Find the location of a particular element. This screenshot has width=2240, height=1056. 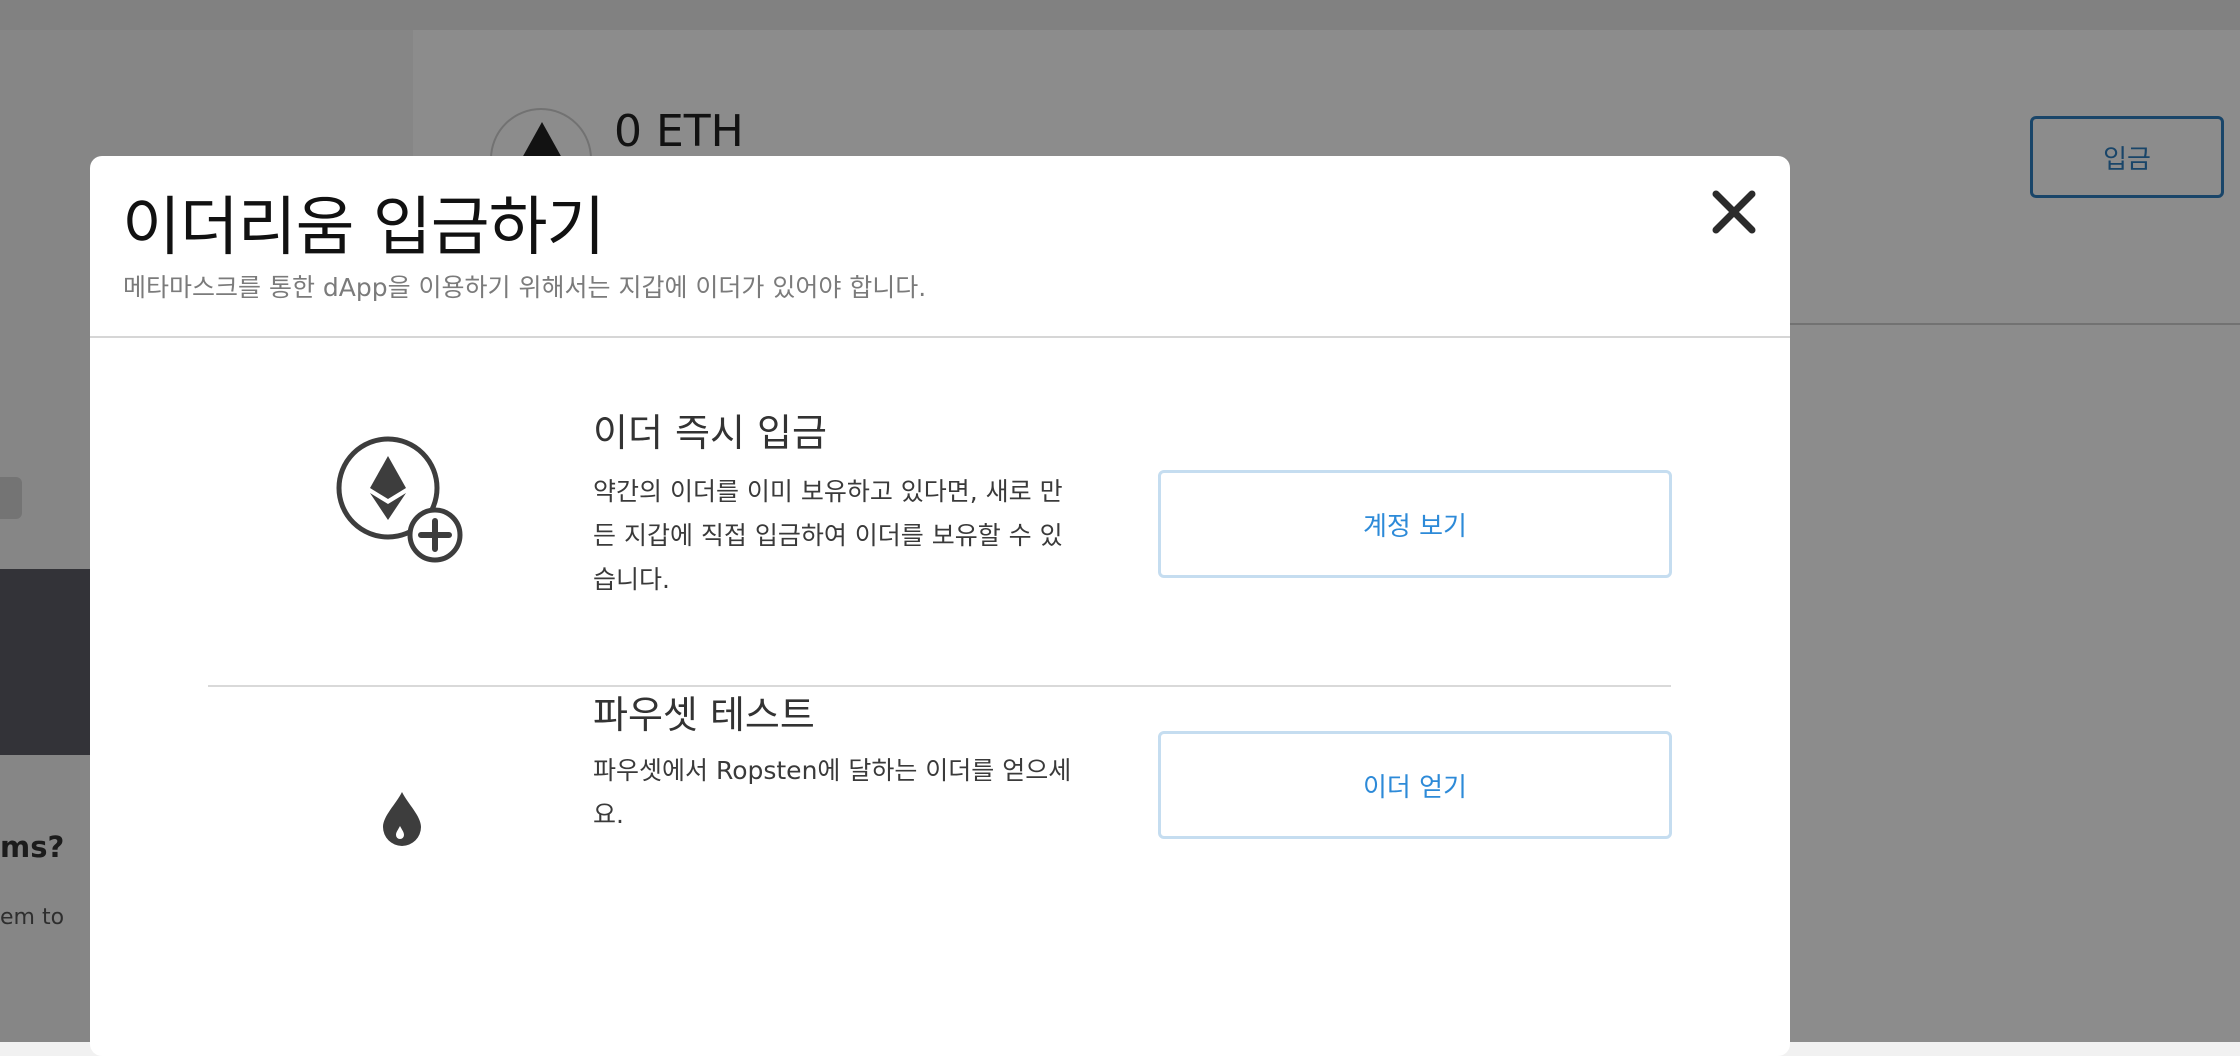

option-title: 파우셋 테스트 is located at coordinates (704, 715).